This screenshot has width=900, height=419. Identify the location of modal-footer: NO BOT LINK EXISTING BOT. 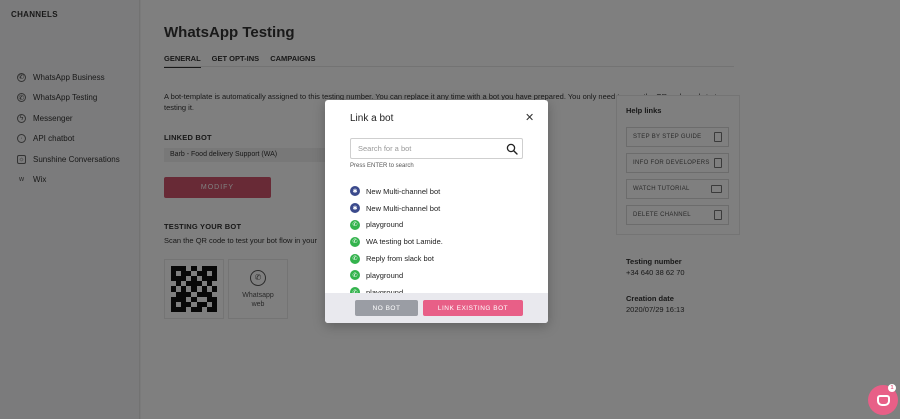
(436, 308).